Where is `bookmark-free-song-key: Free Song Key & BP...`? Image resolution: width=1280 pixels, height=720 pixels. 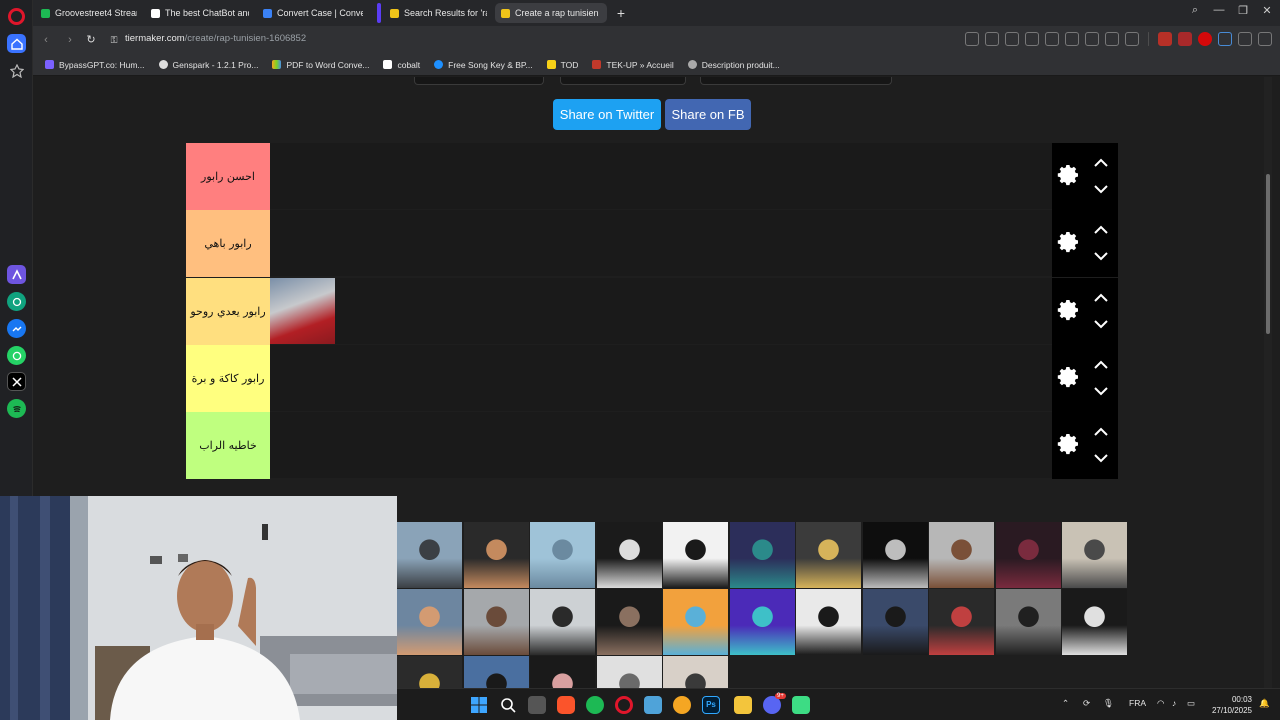 bookmark-free-song-key: Free Song Key & BP... is located at coordinates (483, 65).